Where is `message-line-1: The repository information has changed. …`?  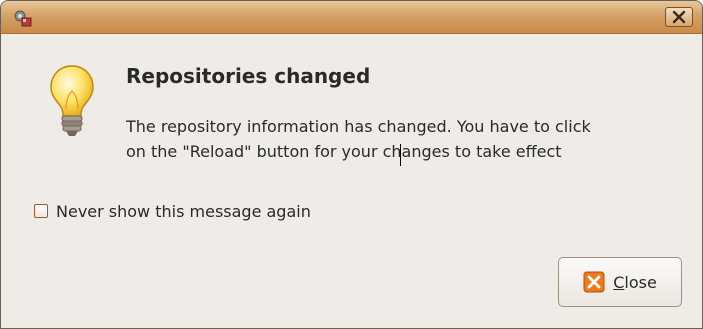
message-line-1: The repository information has changed. … is located at coordinates (358, 126).